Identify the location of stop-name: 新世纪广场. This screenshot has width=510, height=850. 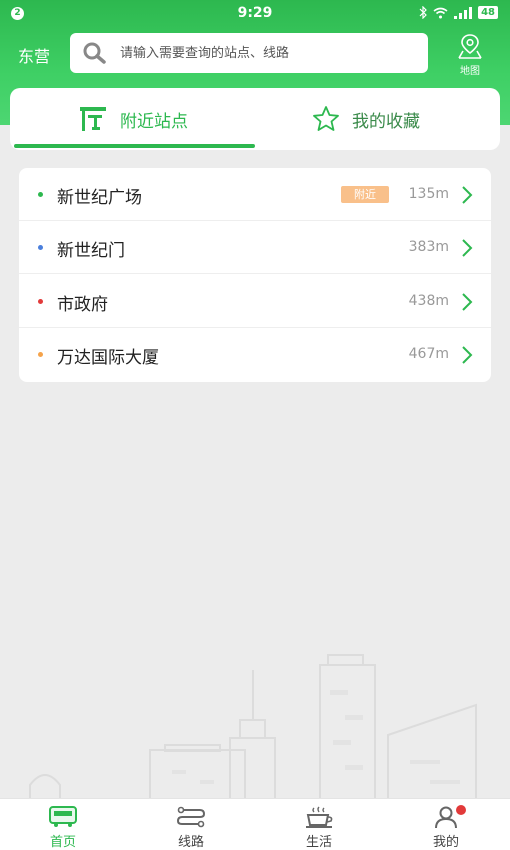
(99, 198).